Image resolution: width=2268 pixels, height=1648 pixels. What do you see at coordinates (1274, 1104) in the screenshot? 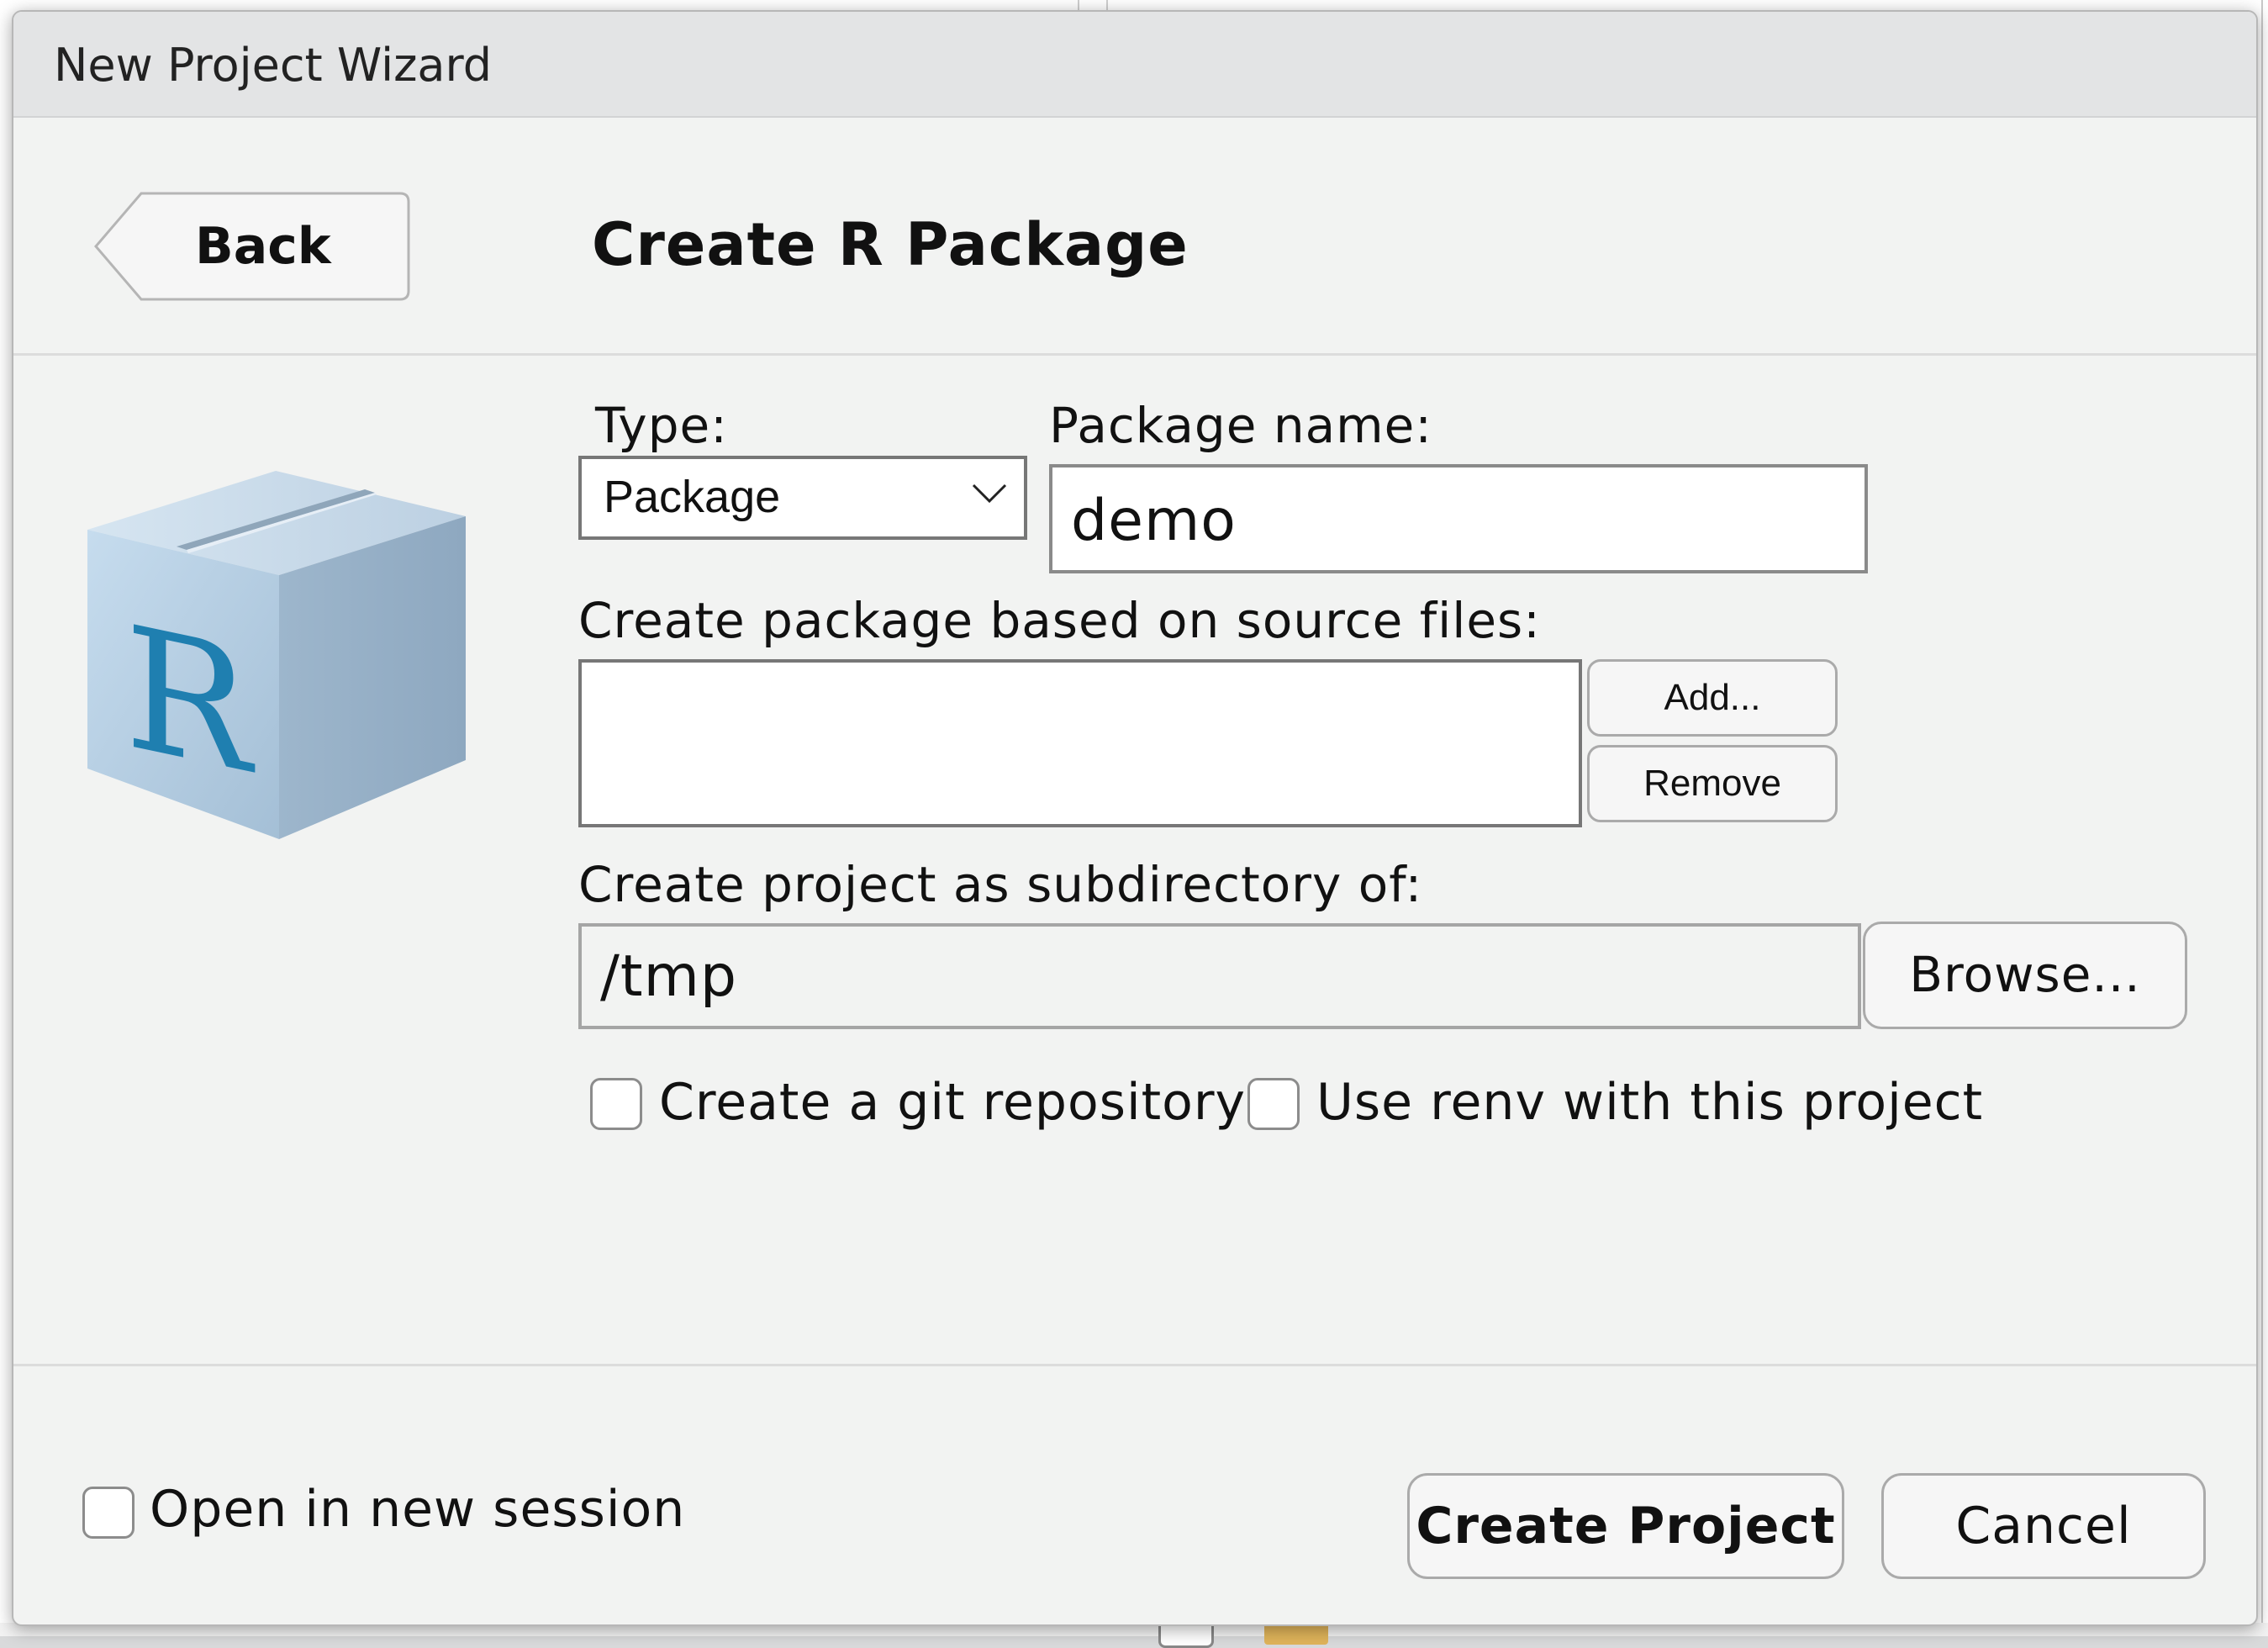
I see `renv-checkbox` at bounding box center [1274, 1104].